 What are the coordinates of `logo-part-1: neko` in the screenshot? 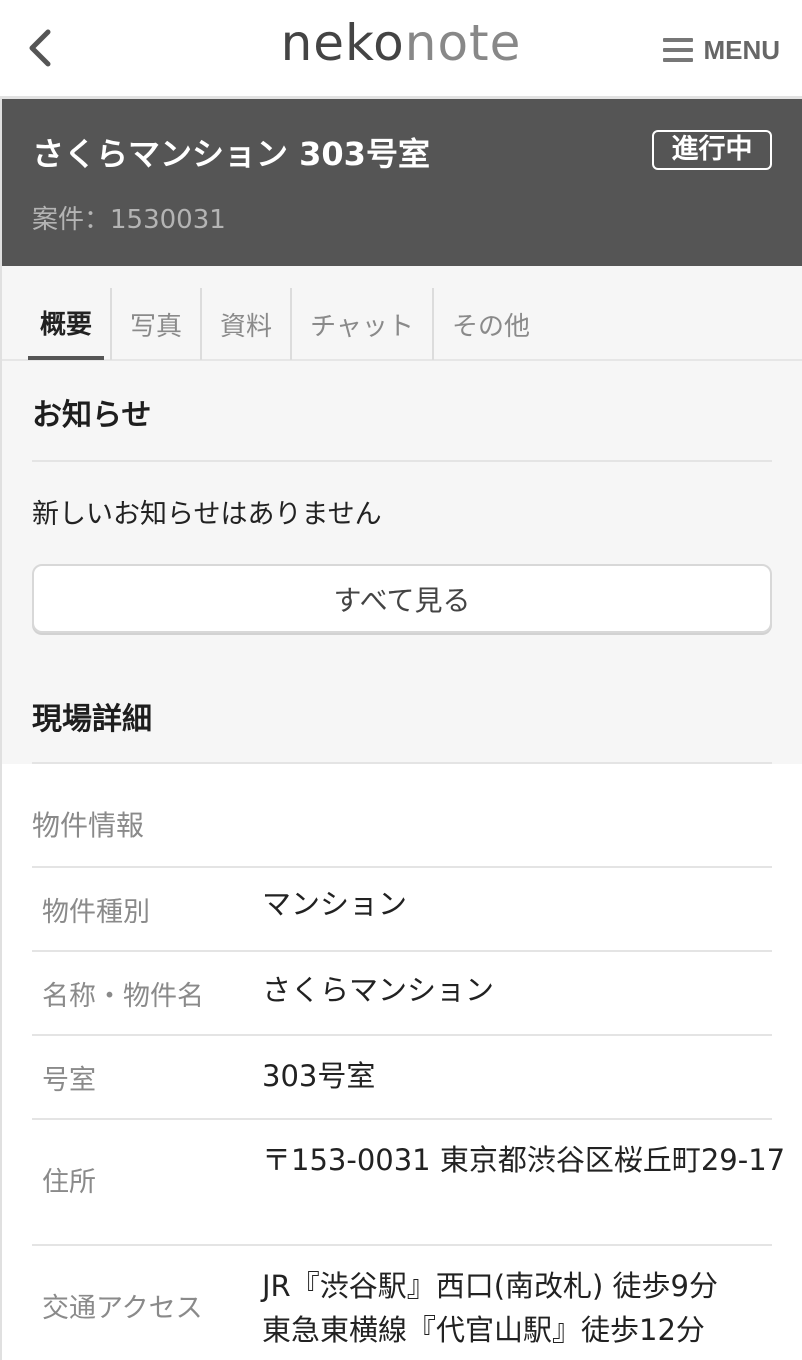 It's located at (342, 43).